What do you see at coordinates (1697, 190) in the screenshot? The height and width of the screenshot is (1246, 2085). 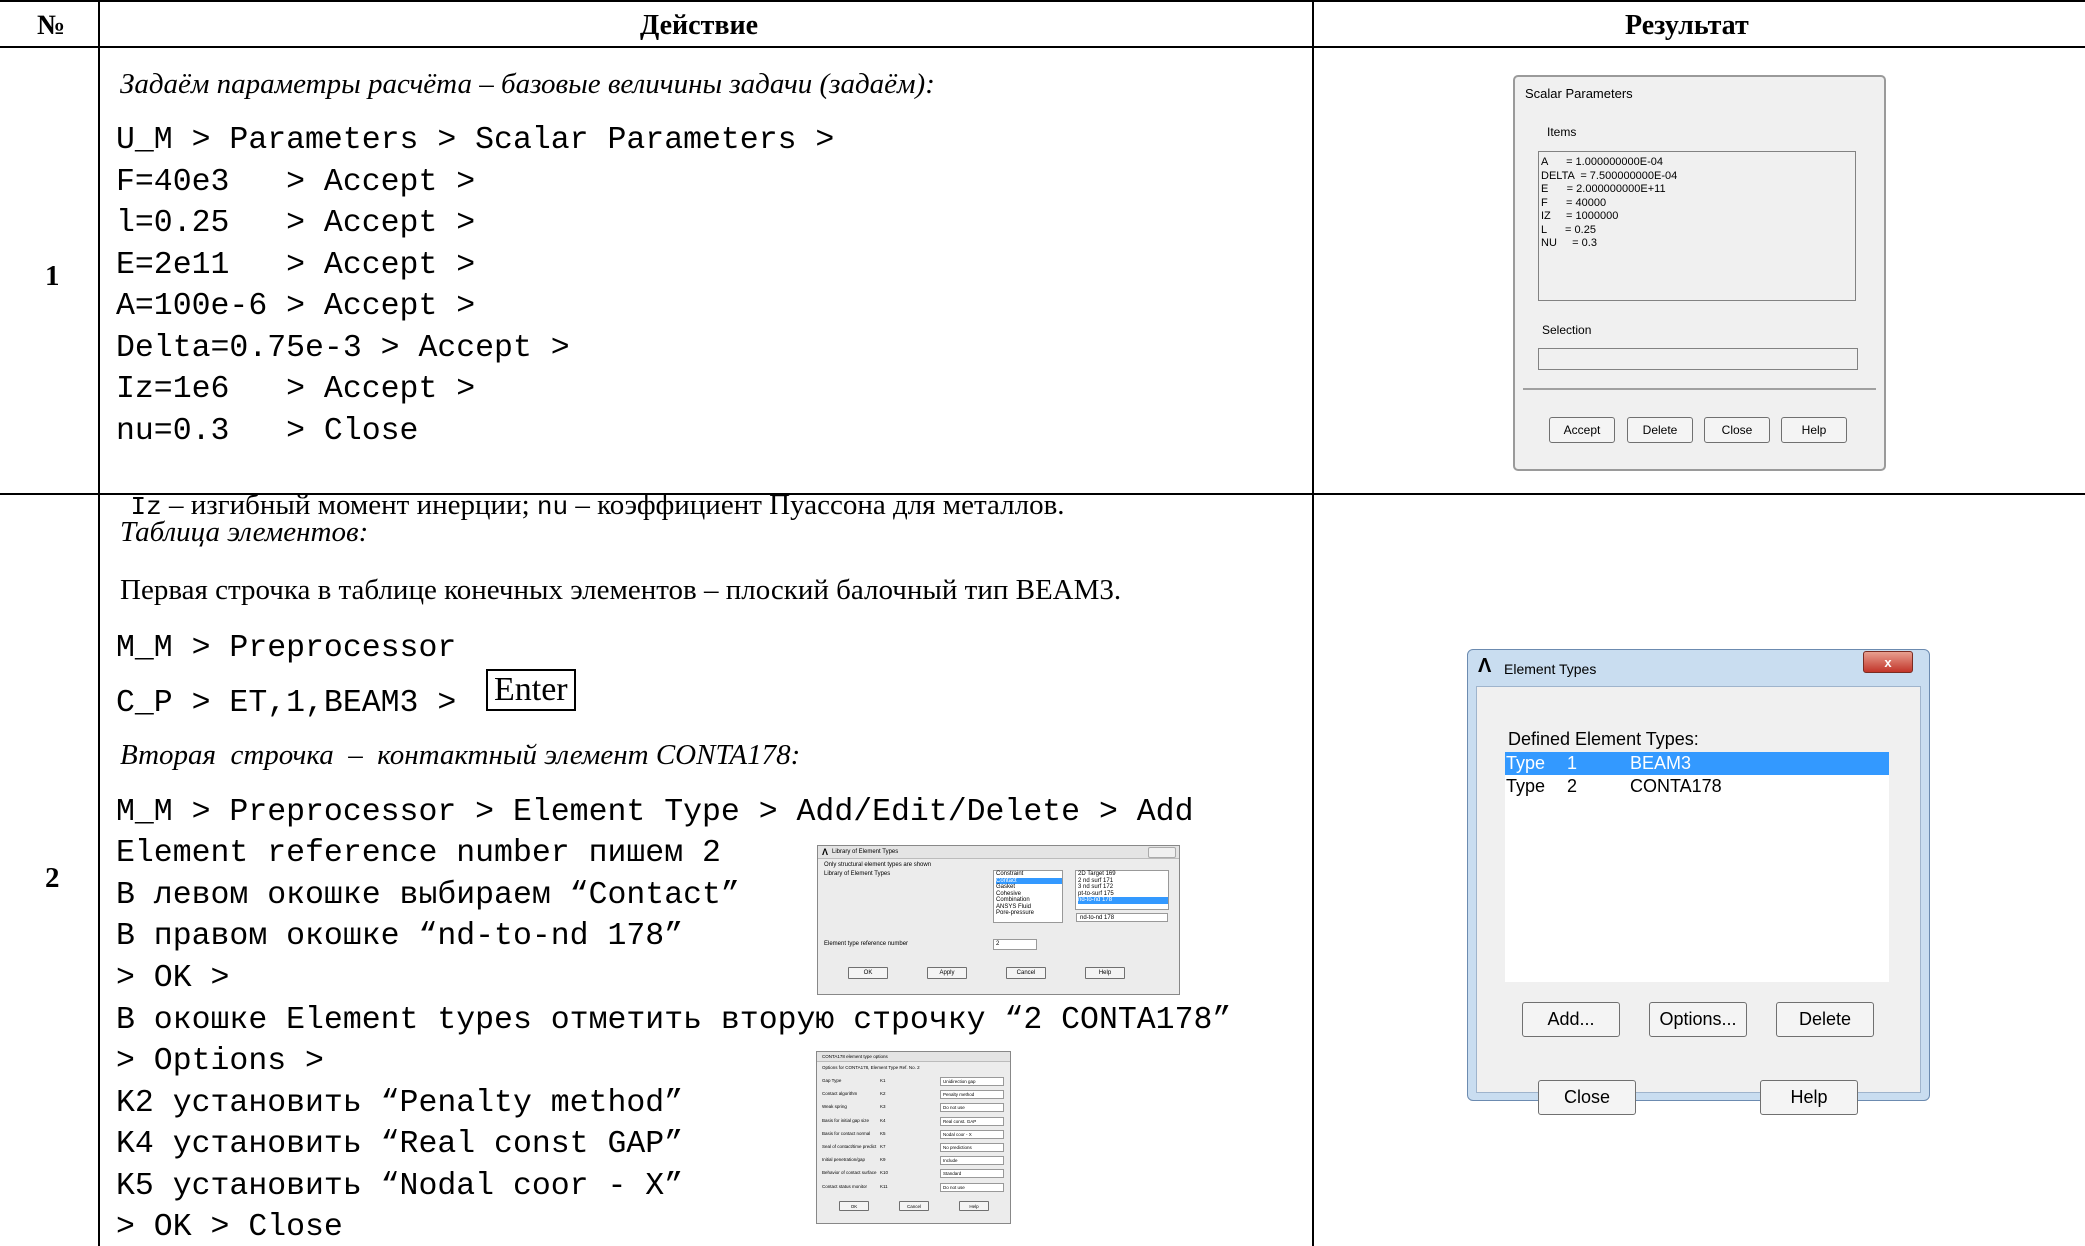 I see `list-item: E = 2.000000000E+11` at bounding box center [1697, 190].